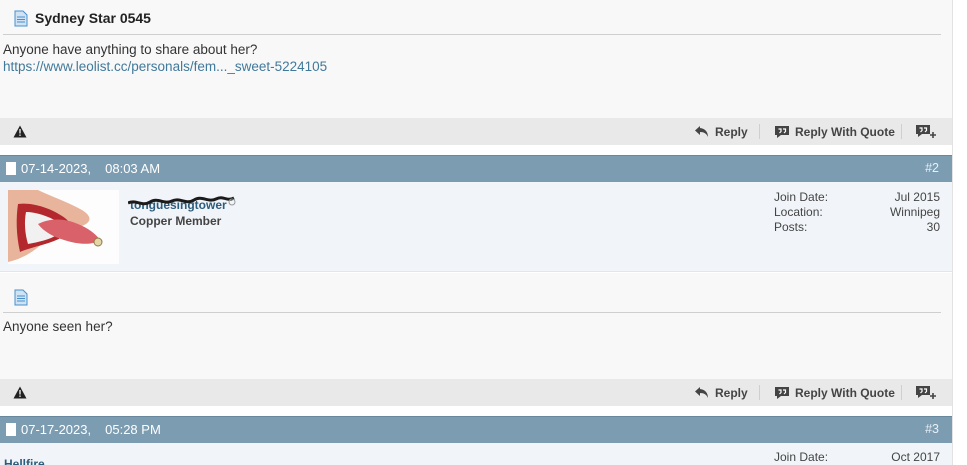 The image size is (967, 465). Describe the element at coordinates (133, 429) in the screenshot. I see `post-3-time-text: 05:28 PM` at that location.